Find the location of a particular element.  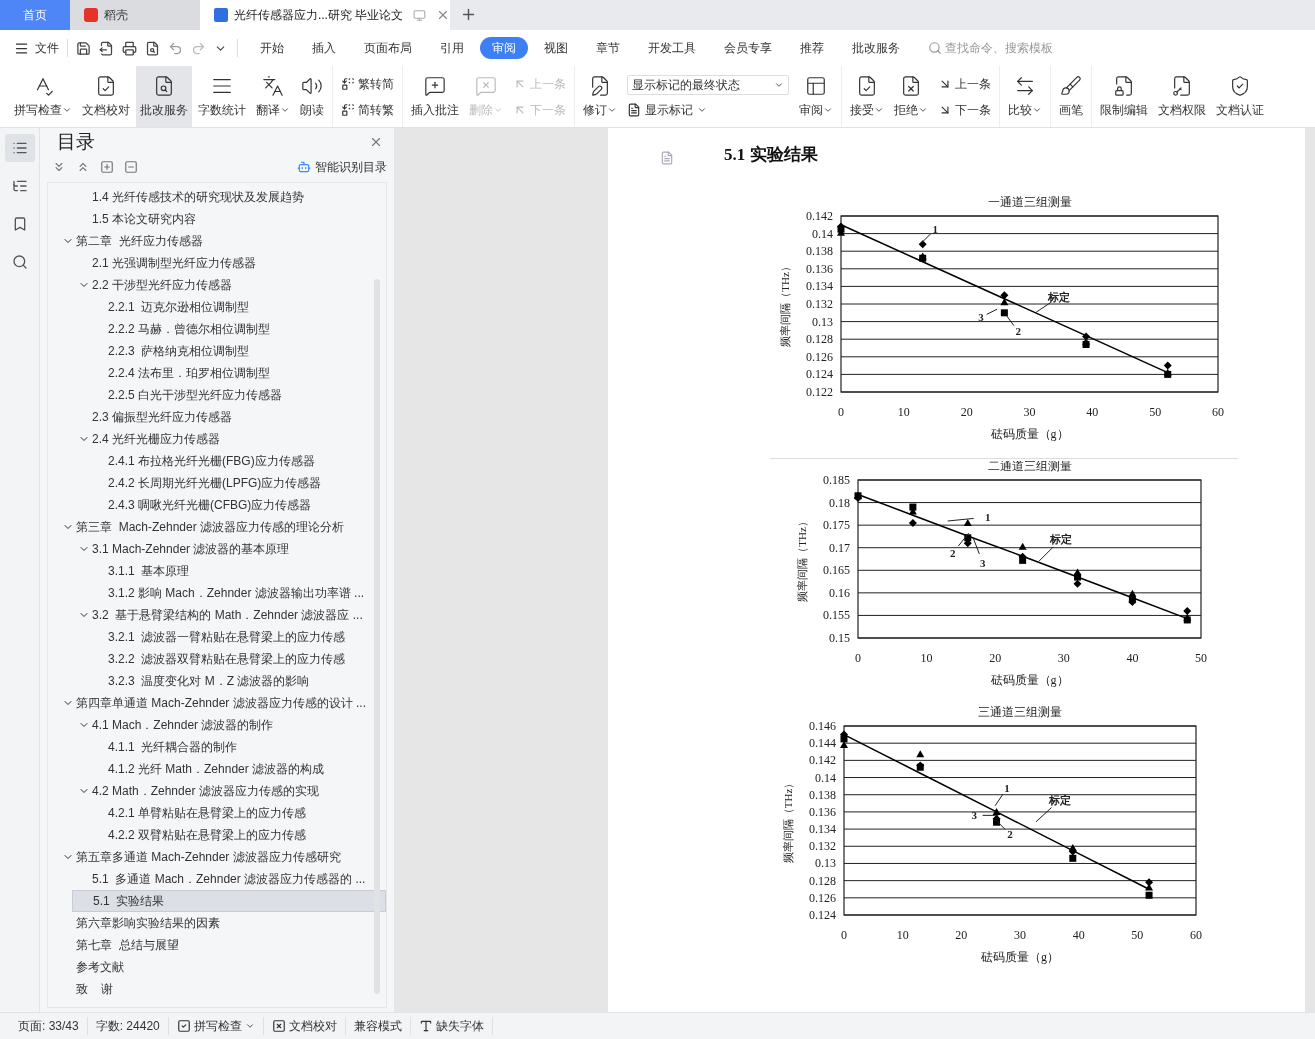

y-tick-label: 0.175 is located at coordinates (836, 524).